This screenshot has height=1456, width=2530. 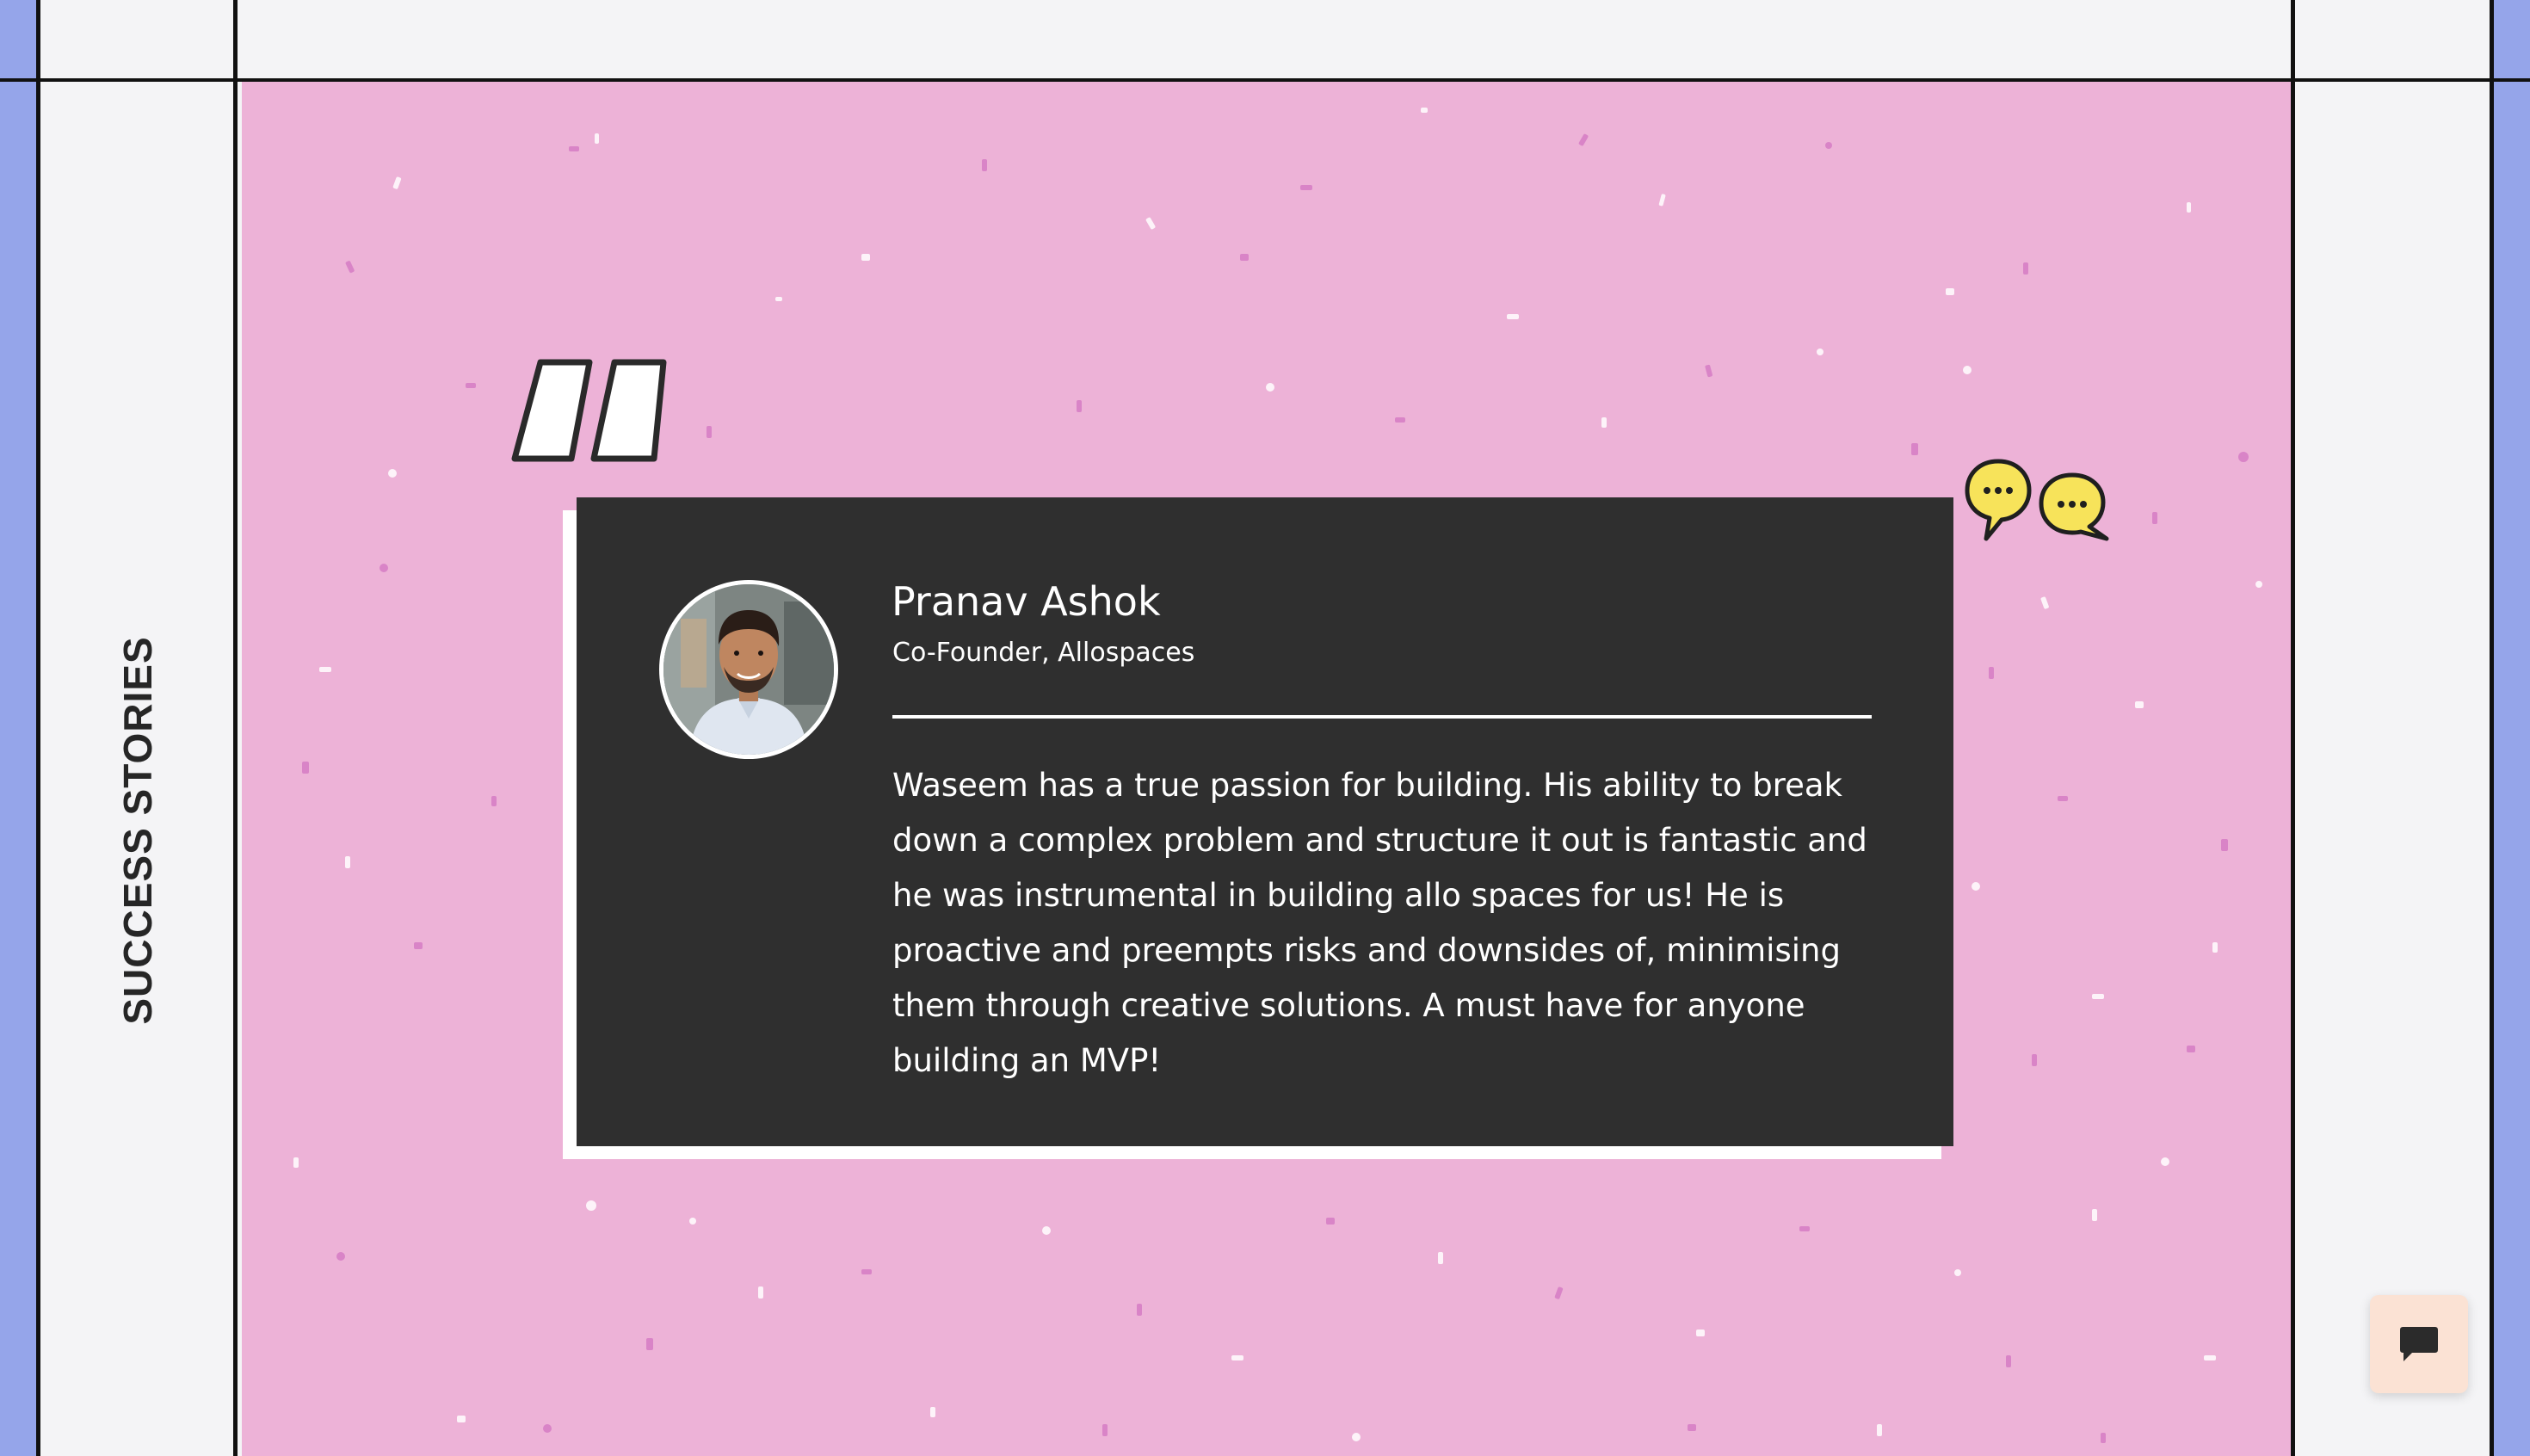 I want to click on author-avatar, so click(x=748, y=670).